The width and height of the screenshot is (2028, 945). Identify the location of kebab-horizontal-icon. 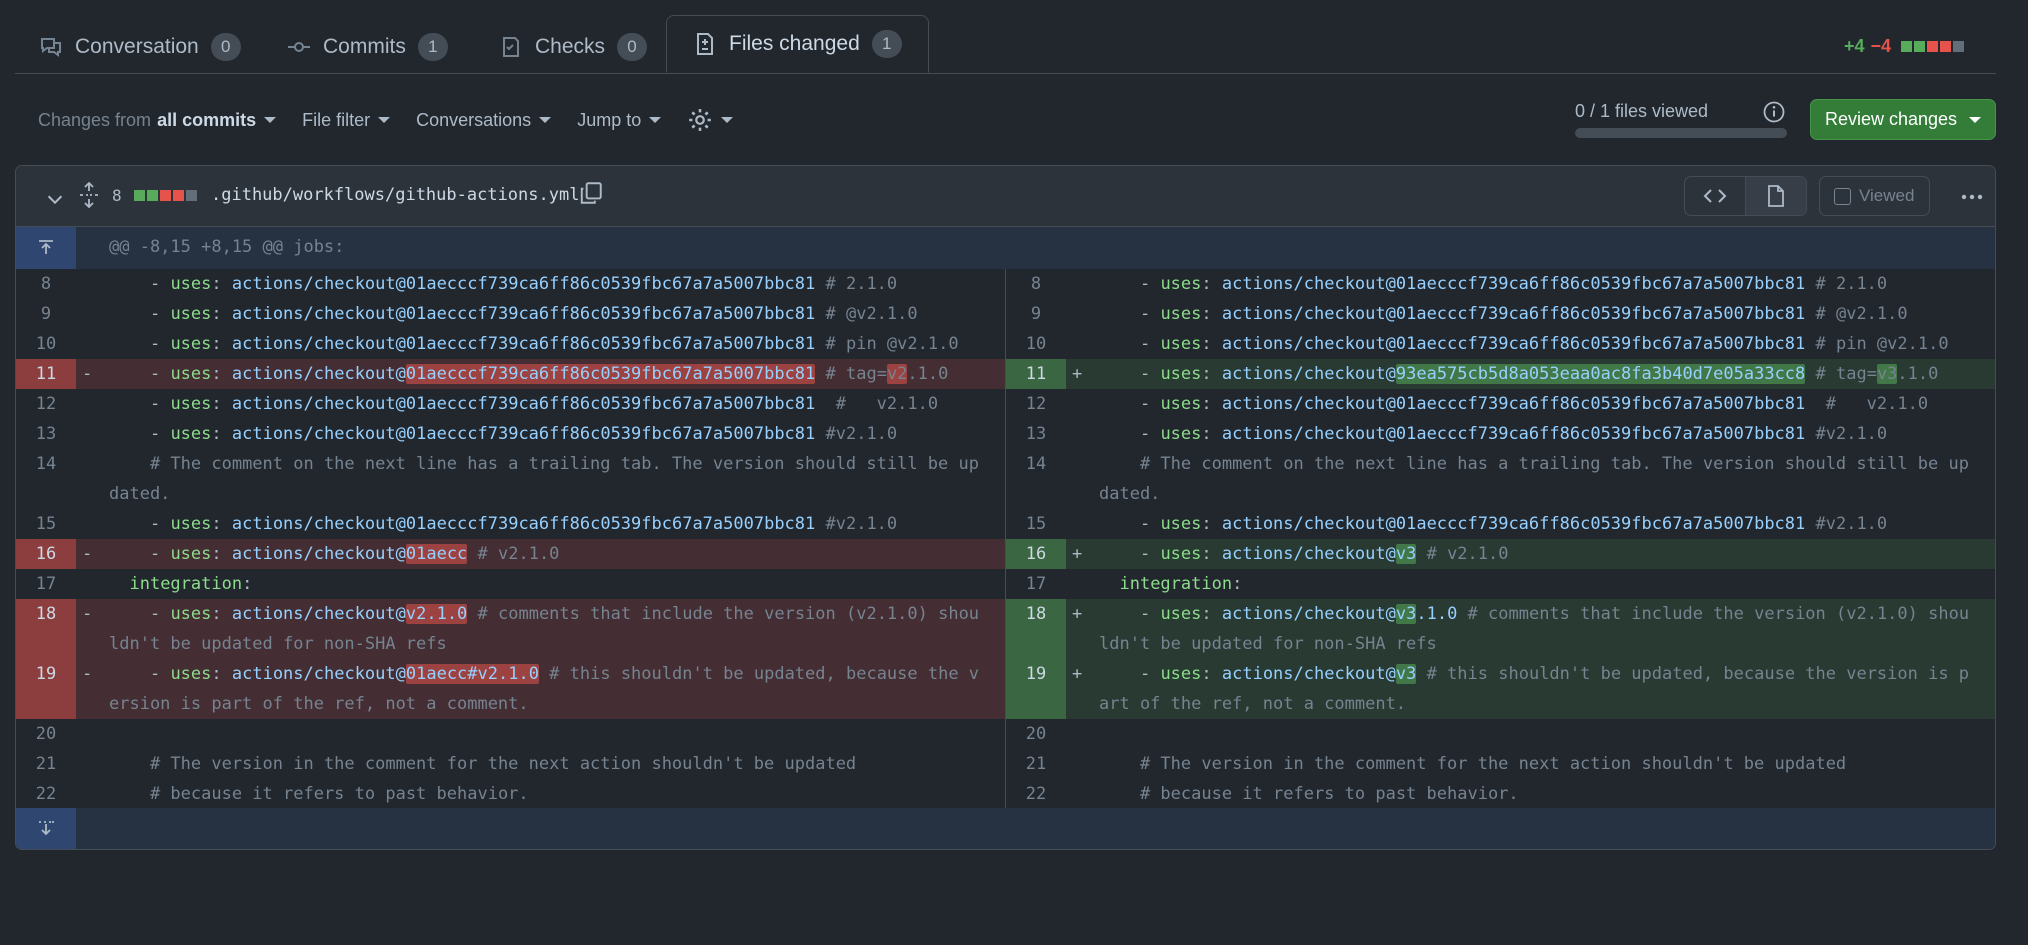
(1972, 197).